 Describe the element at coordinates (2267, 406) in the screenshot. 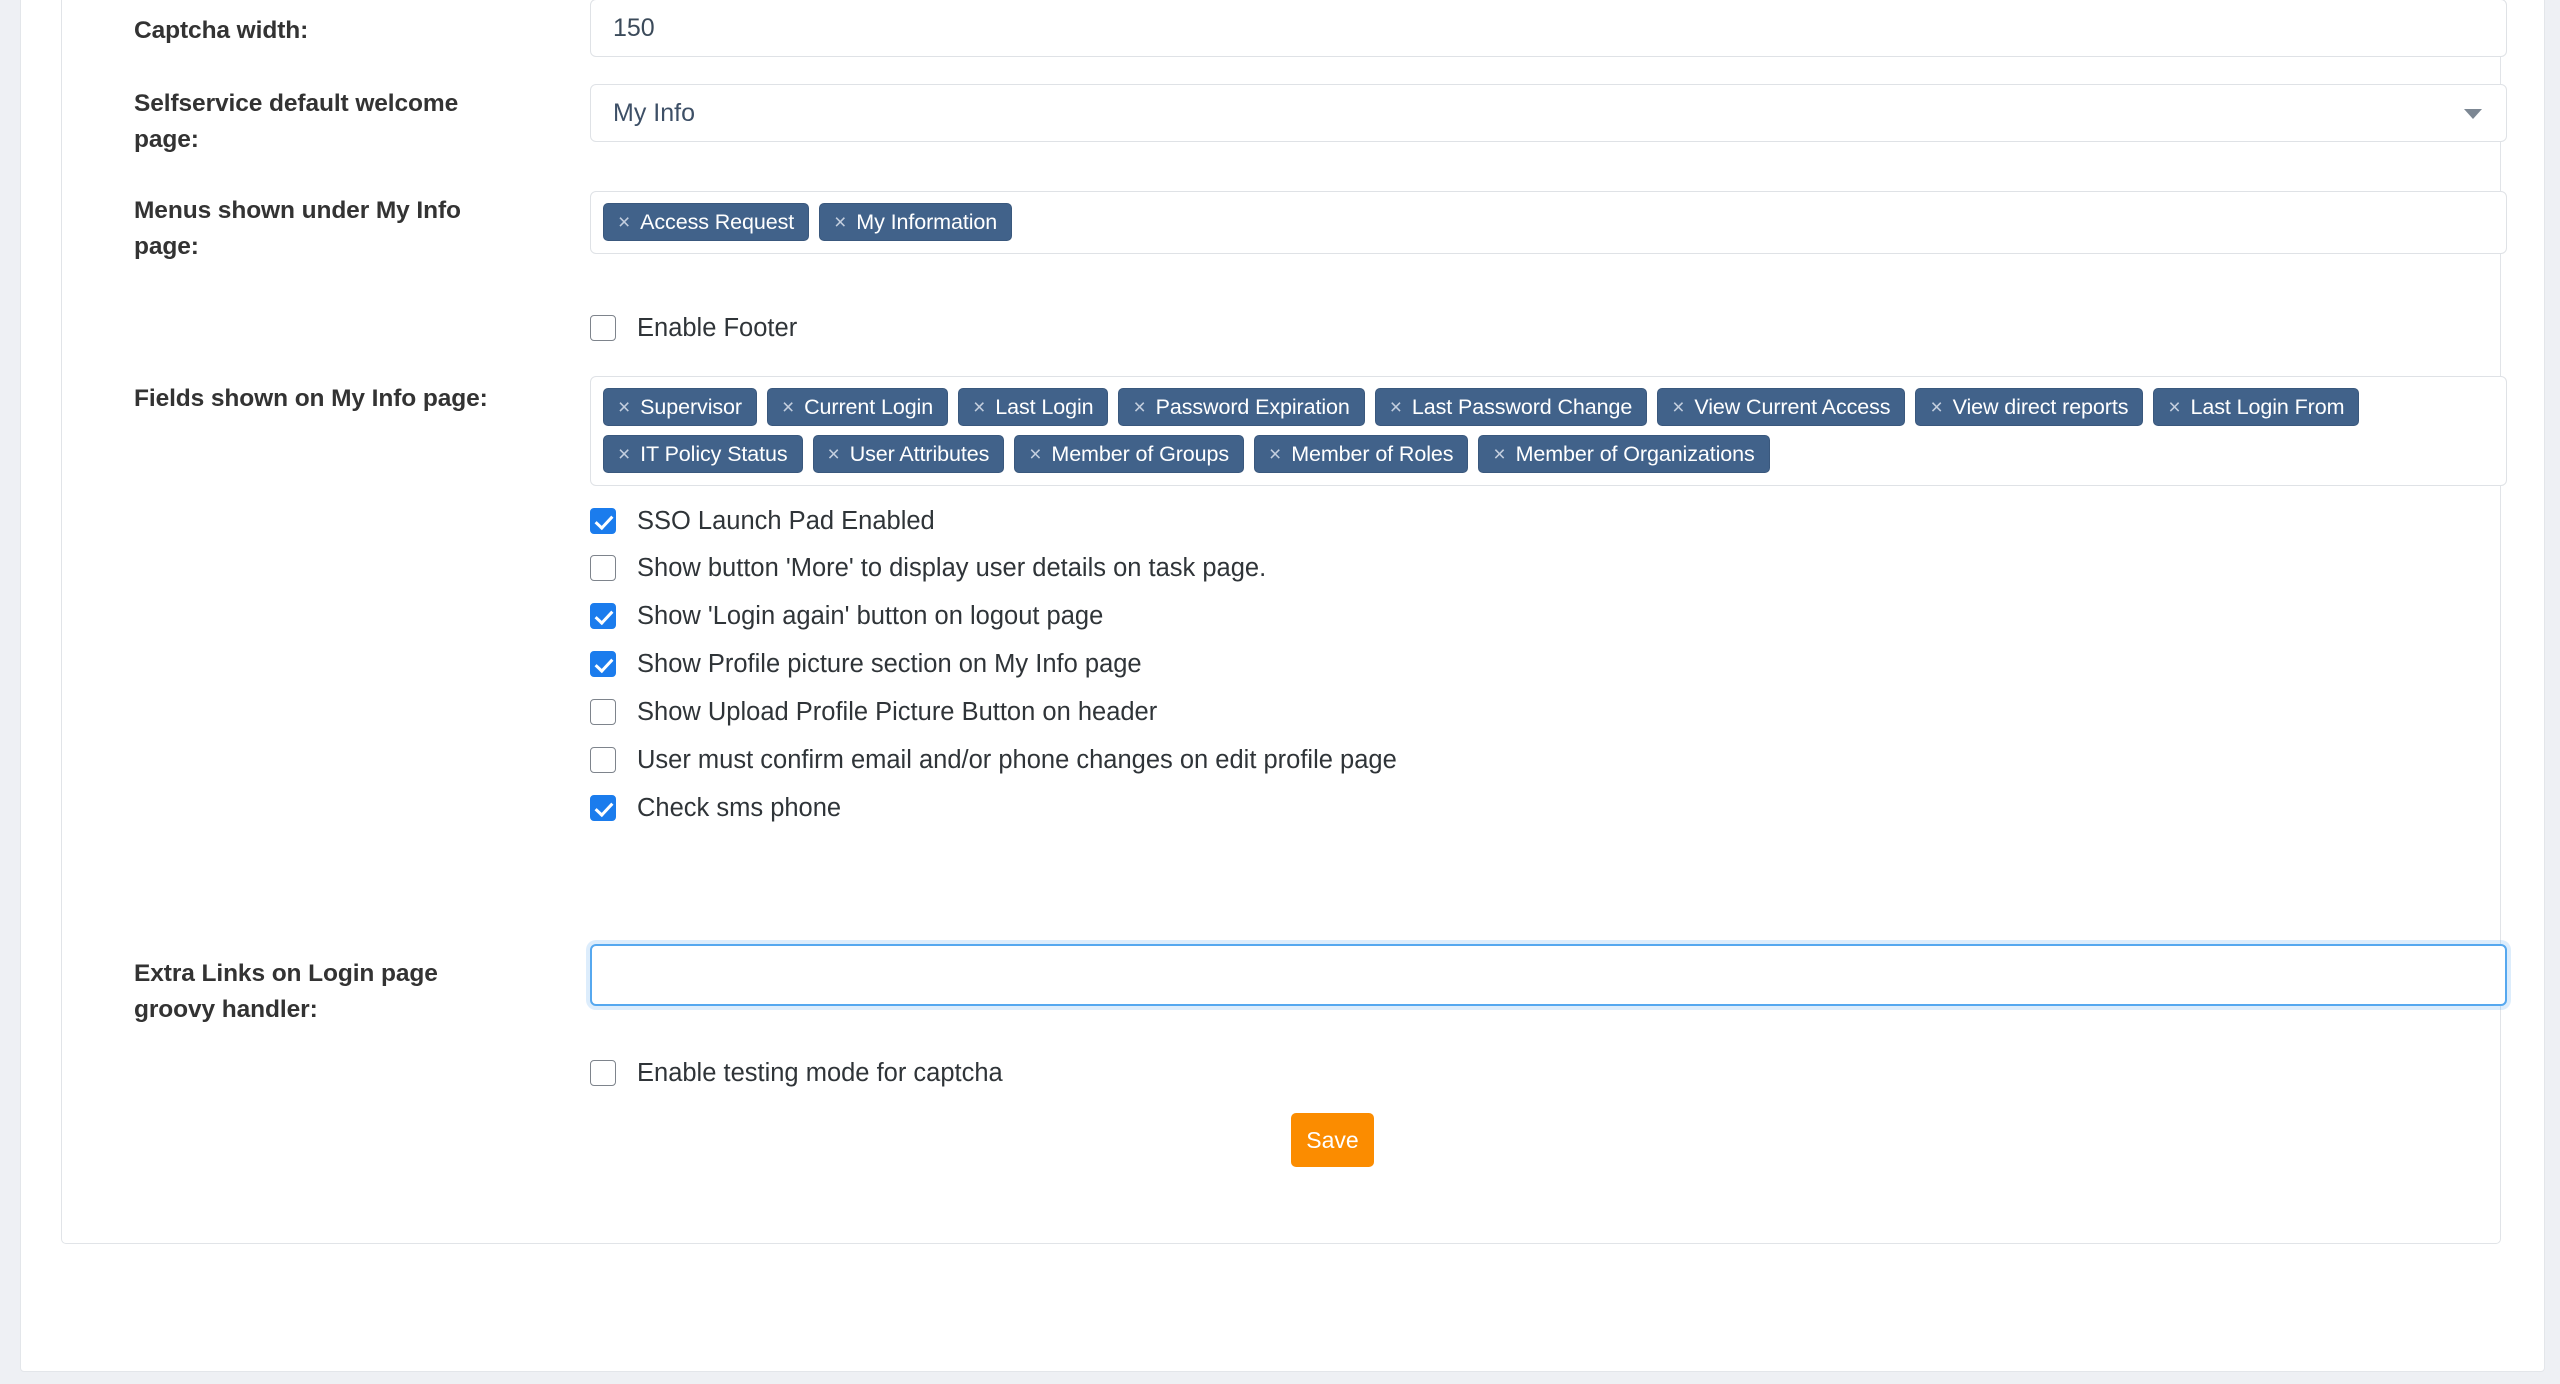

I see `tag-label: Last Login From` at that location.